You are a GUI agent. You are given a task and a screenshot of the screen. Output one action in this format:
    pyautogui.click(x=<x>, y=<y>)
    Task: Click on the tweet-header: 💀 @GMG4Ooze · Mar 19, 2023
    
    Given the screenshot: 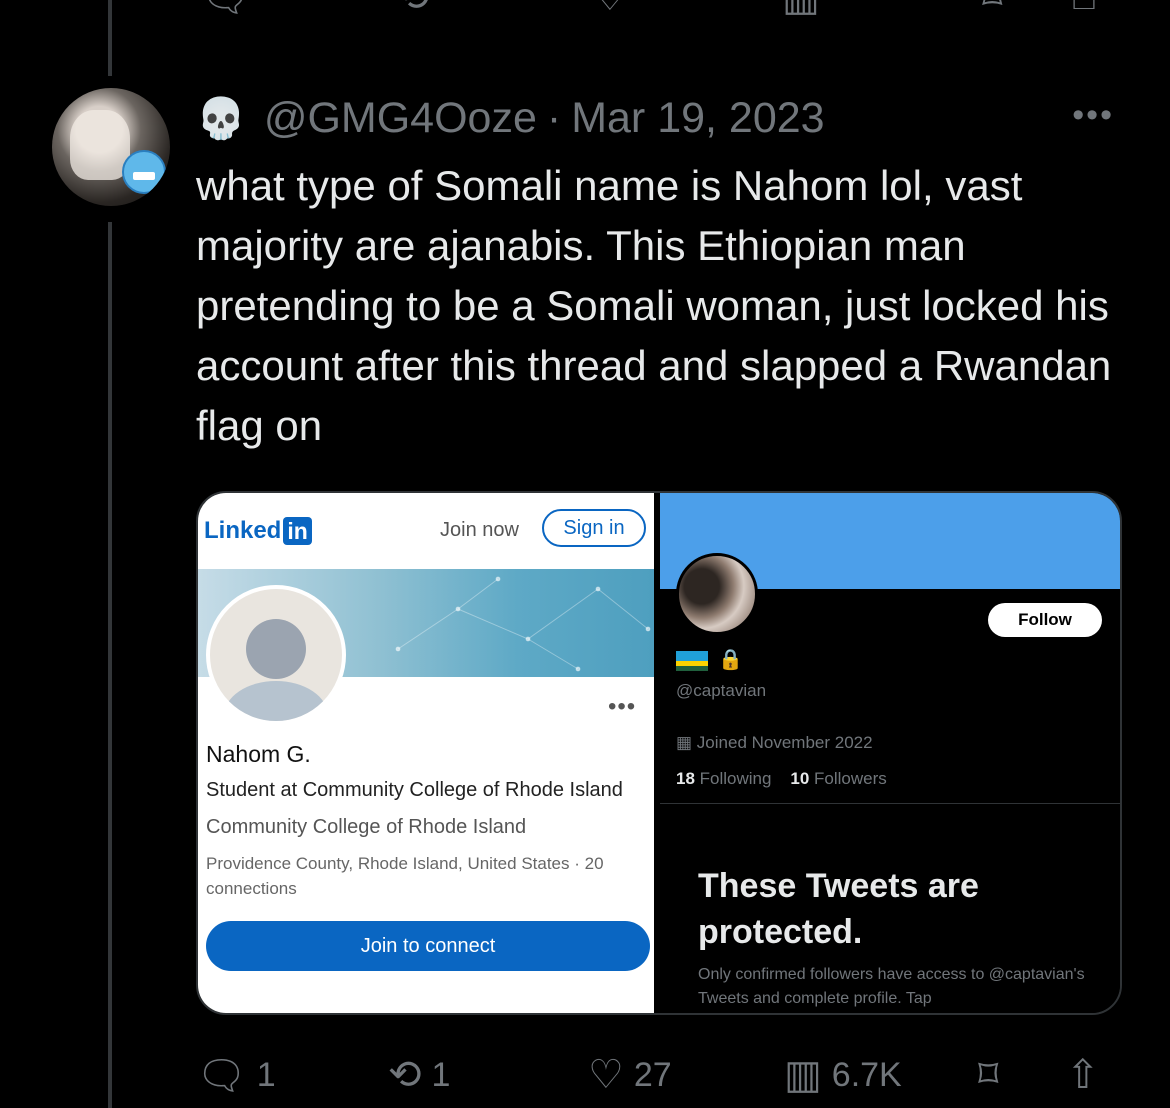 What is the action you would take?
    pyautogui.click(x=510, y=118)
    